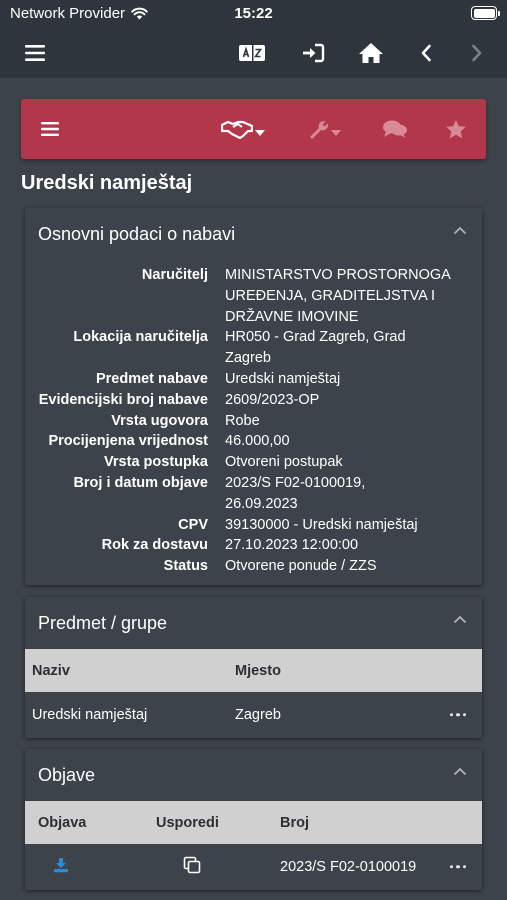  Describe the element at coordinates (330, 295) in the screenshot. I see `detail-value-line: UREĐENJA, GRADITELJSTVA I` at that location.